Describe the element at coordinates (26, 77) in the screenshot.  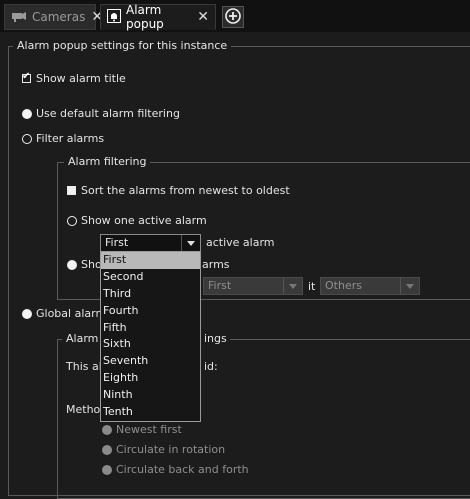
I see `show-alarm-title-checkbox` at that location.